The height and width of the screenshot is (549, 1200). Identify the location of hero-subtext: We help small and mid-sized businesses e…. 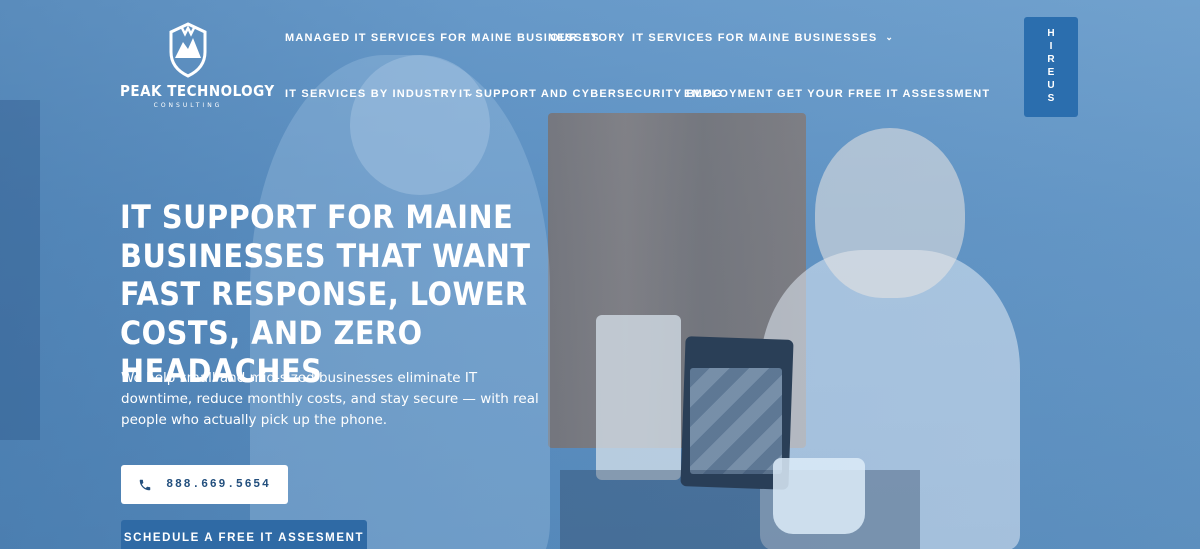
(330, 399).